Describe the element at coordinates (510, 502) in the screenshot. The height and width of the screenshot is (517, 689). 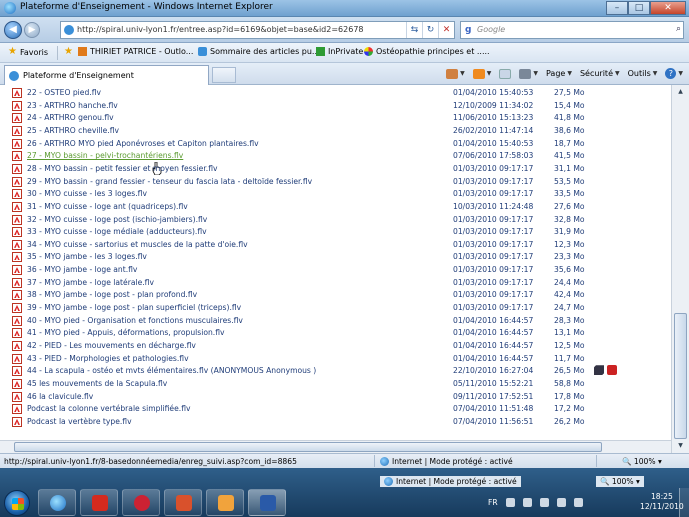
I see `tray-up-icon` at that location.